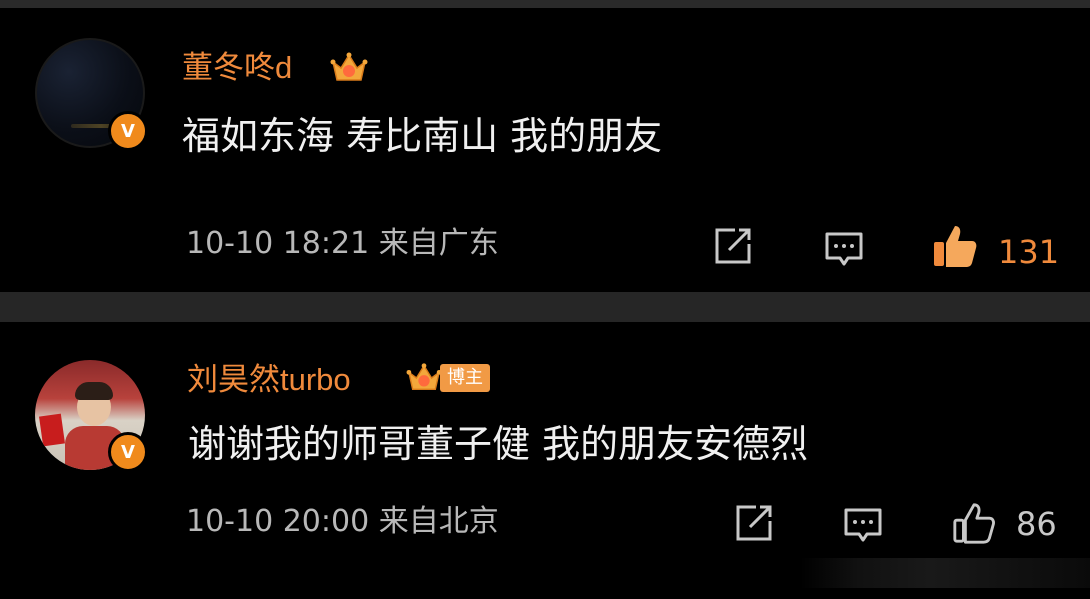 The image size is (1090, 599). What do you see at coordinates (422, 136) in the screenshot?
I see `comment-text: 福如东海 寿比南山 我的朋友` at bounding box center [422, 136].